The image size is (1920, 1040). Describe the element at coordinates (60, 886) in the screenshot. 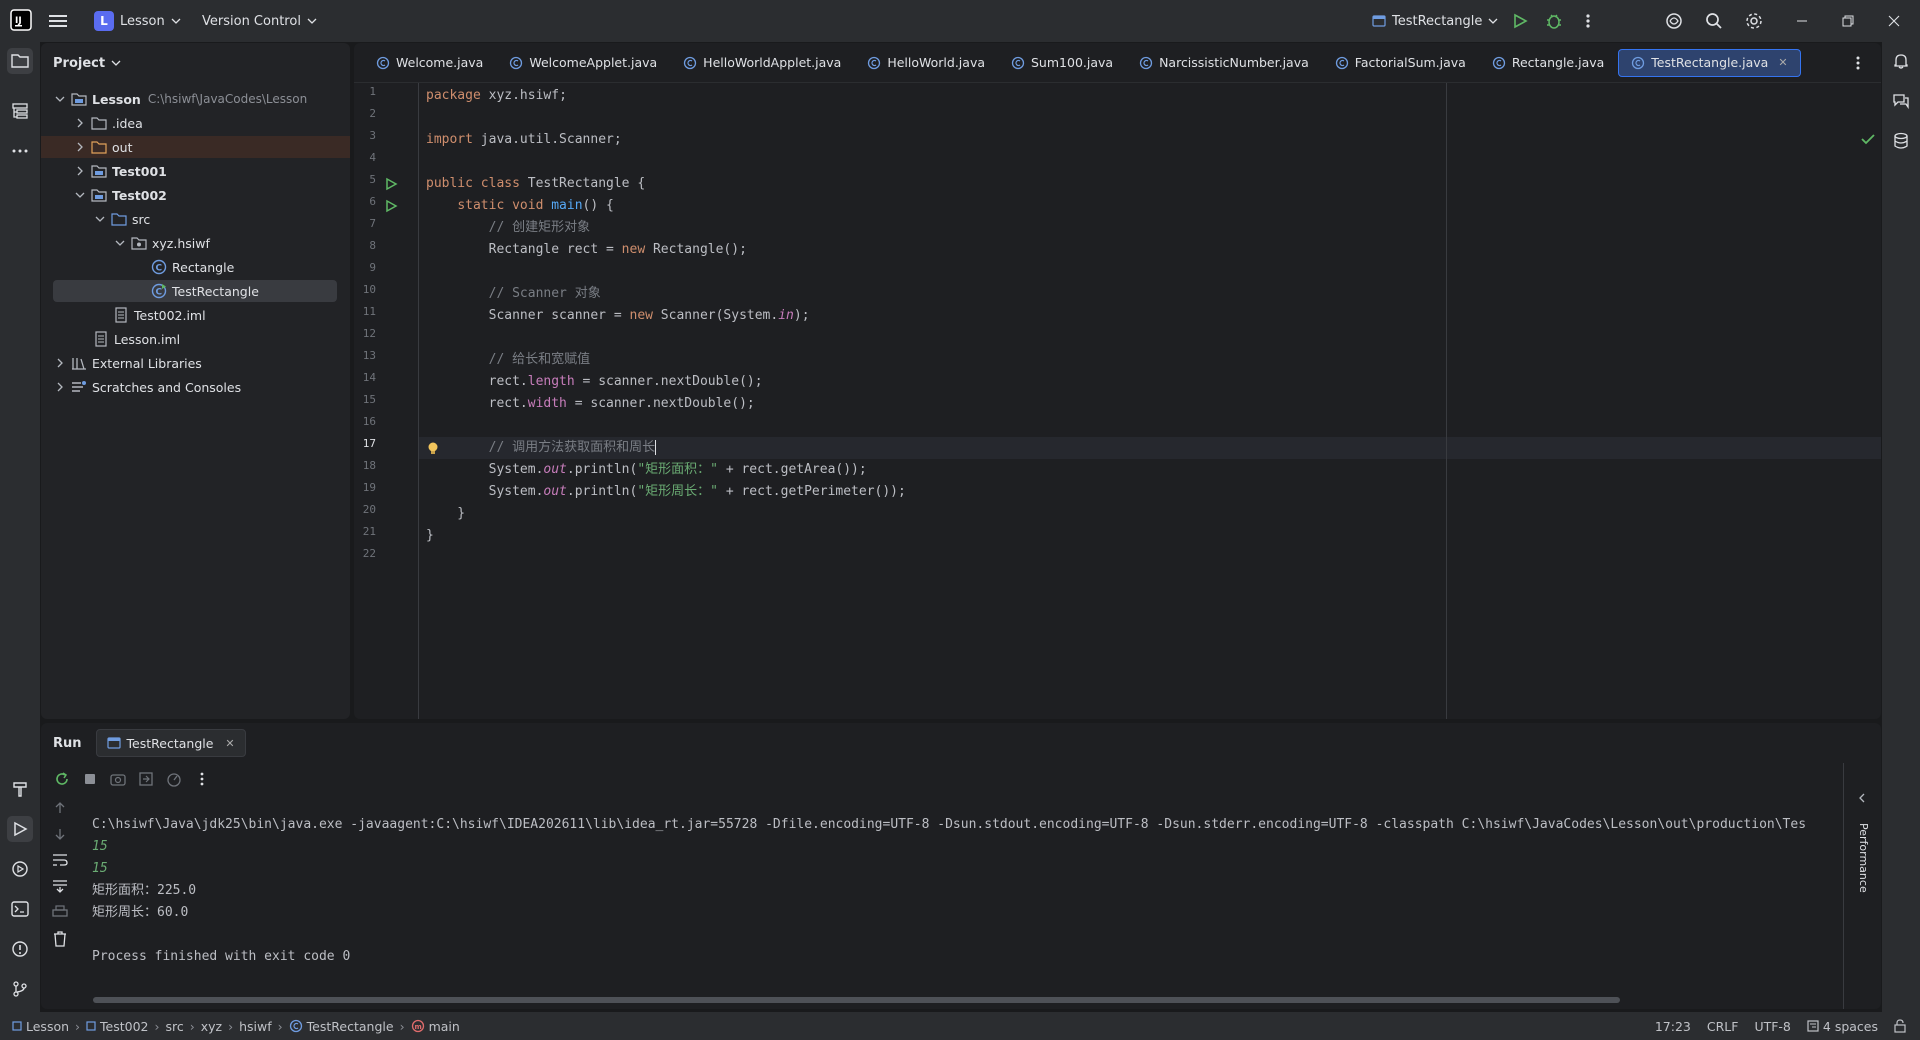

I see `scroll-to-end-icon` at that location.